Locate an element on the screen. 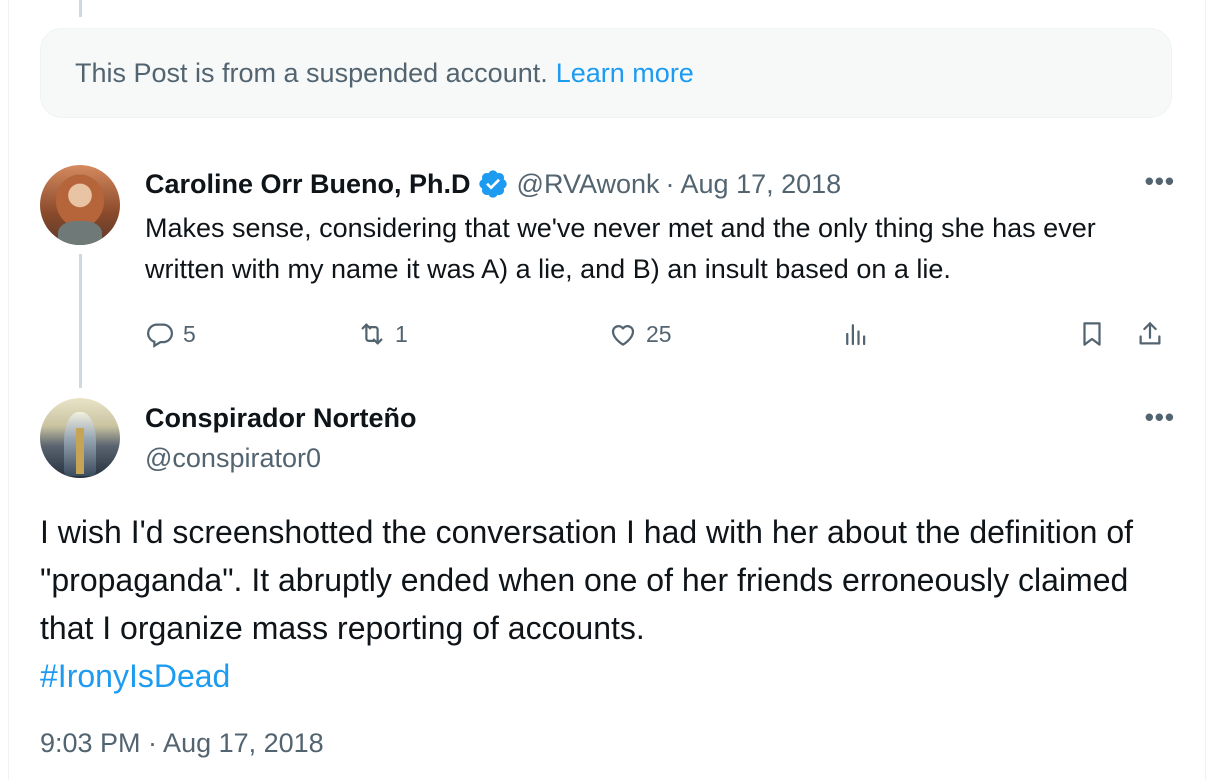 The height and width of the screenshot is (780, 1222). repost-count: 1 is located at coordinates (401, 333).